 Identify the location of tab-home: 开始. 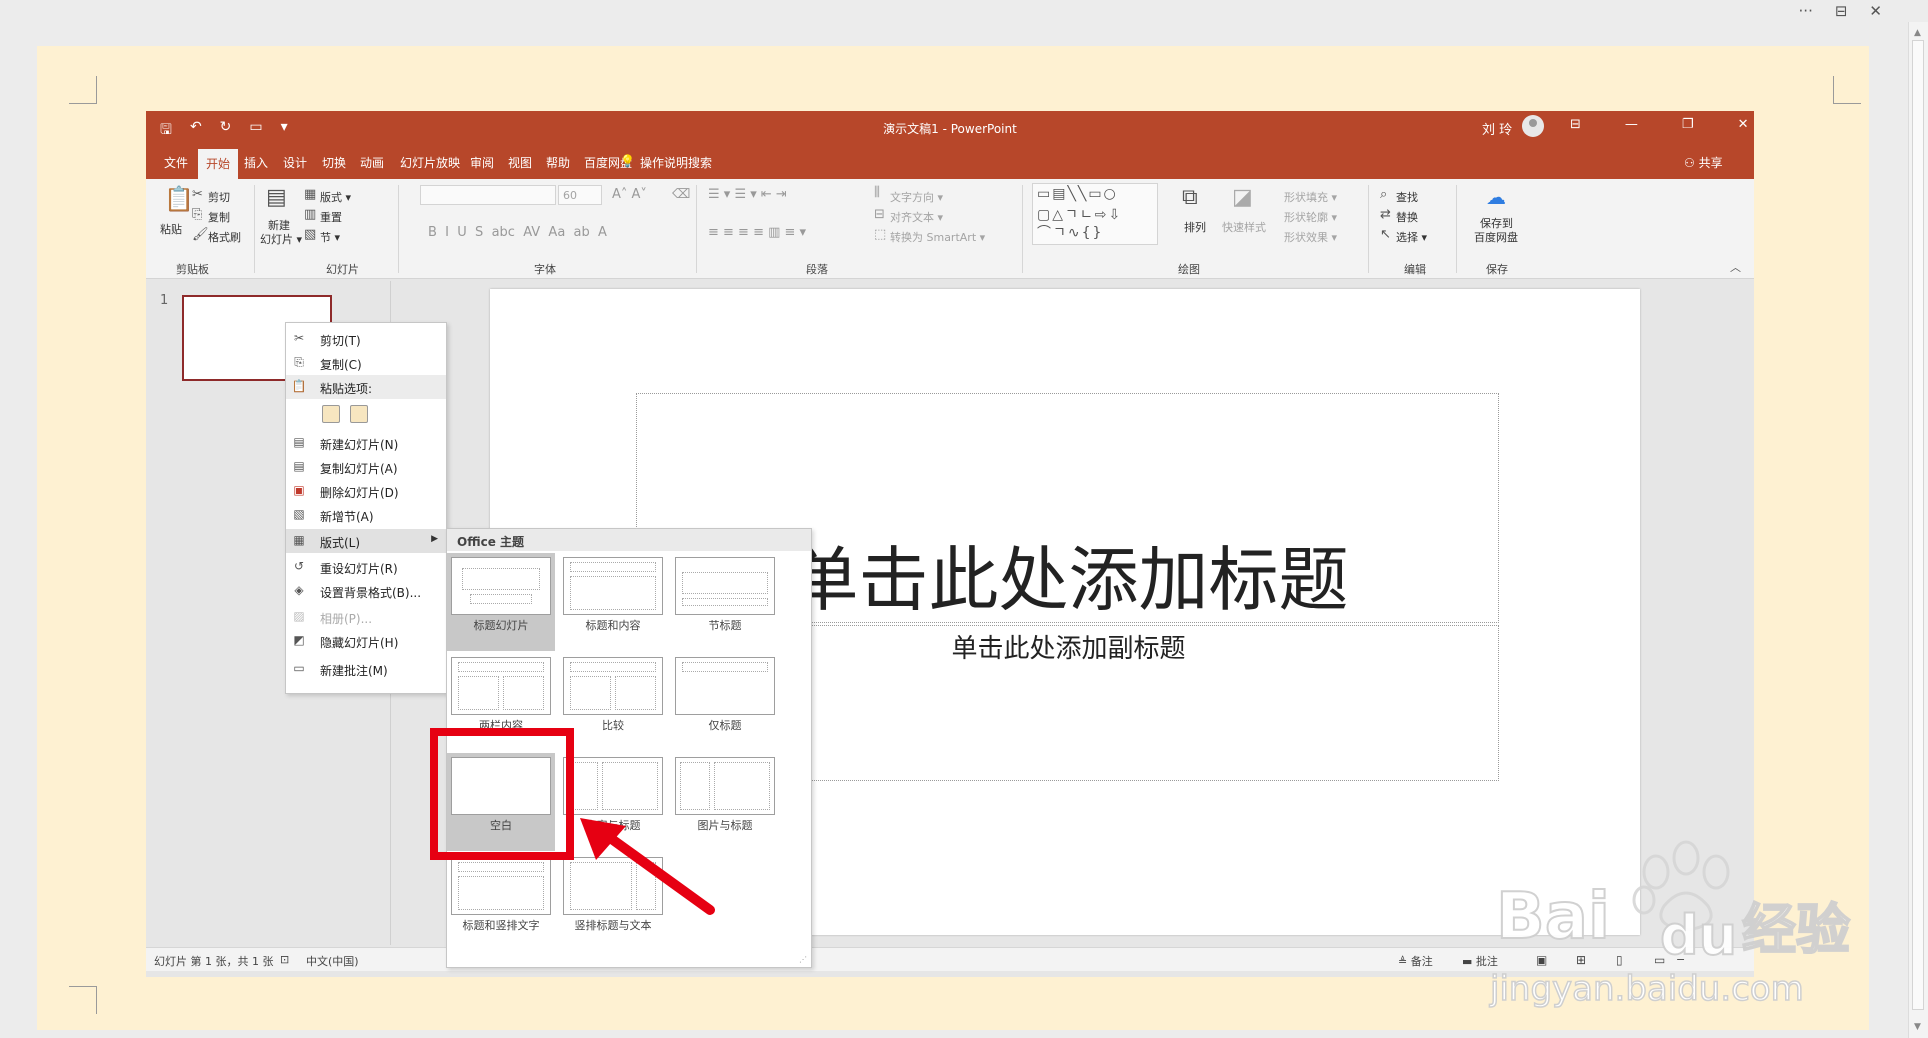
(218, 164).